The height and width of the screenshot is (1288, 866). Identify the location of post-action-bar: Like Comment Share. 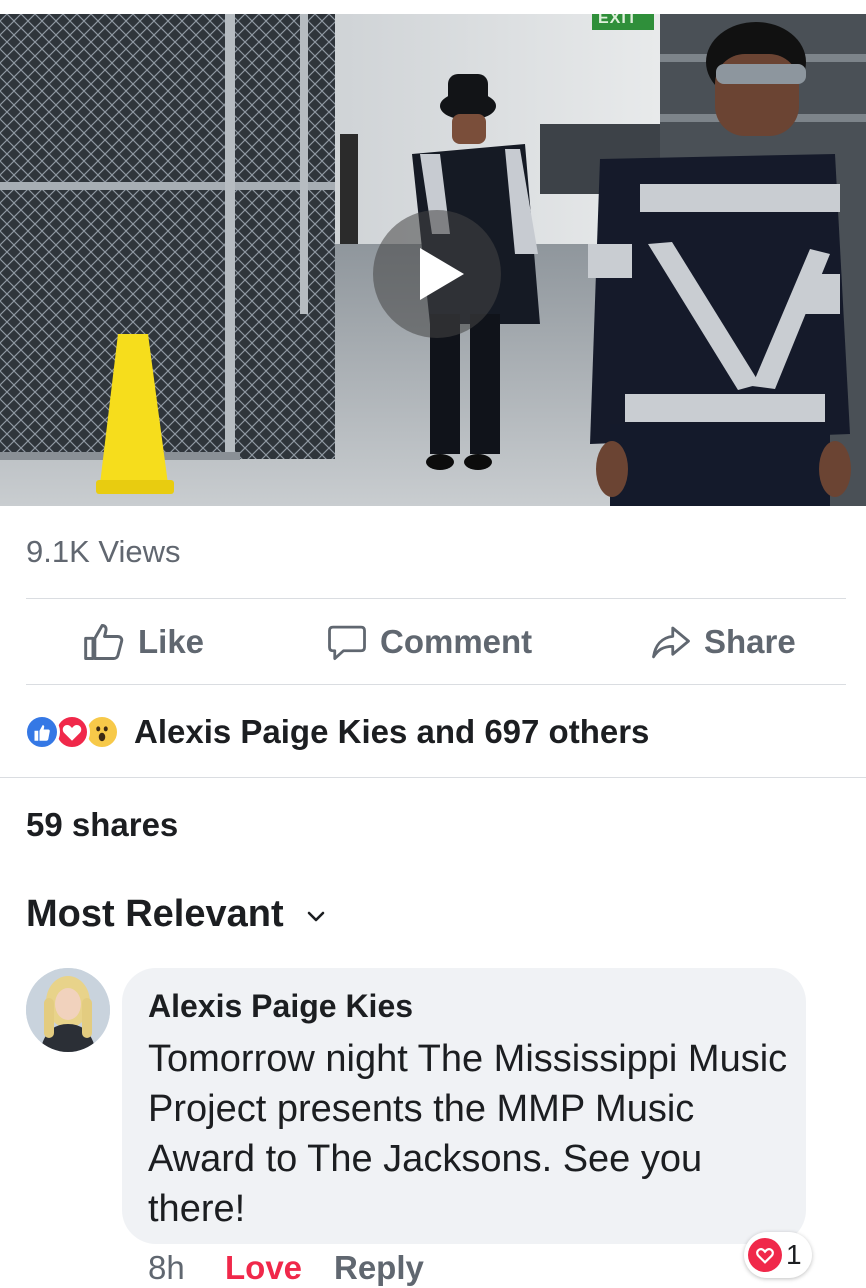
(433, 642).